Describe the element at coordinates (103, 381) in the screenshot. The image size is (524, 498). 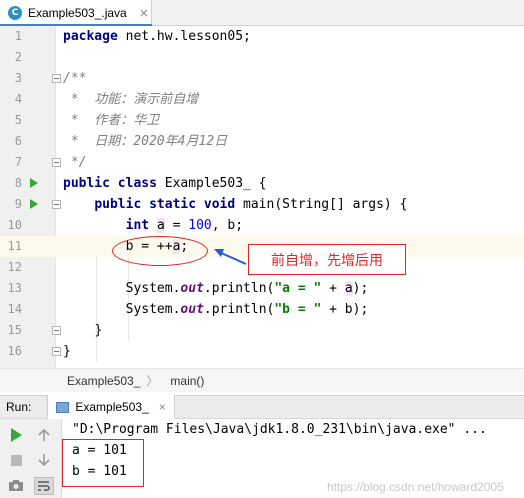
I see `breadcrumb-class: Example503_` at that location.